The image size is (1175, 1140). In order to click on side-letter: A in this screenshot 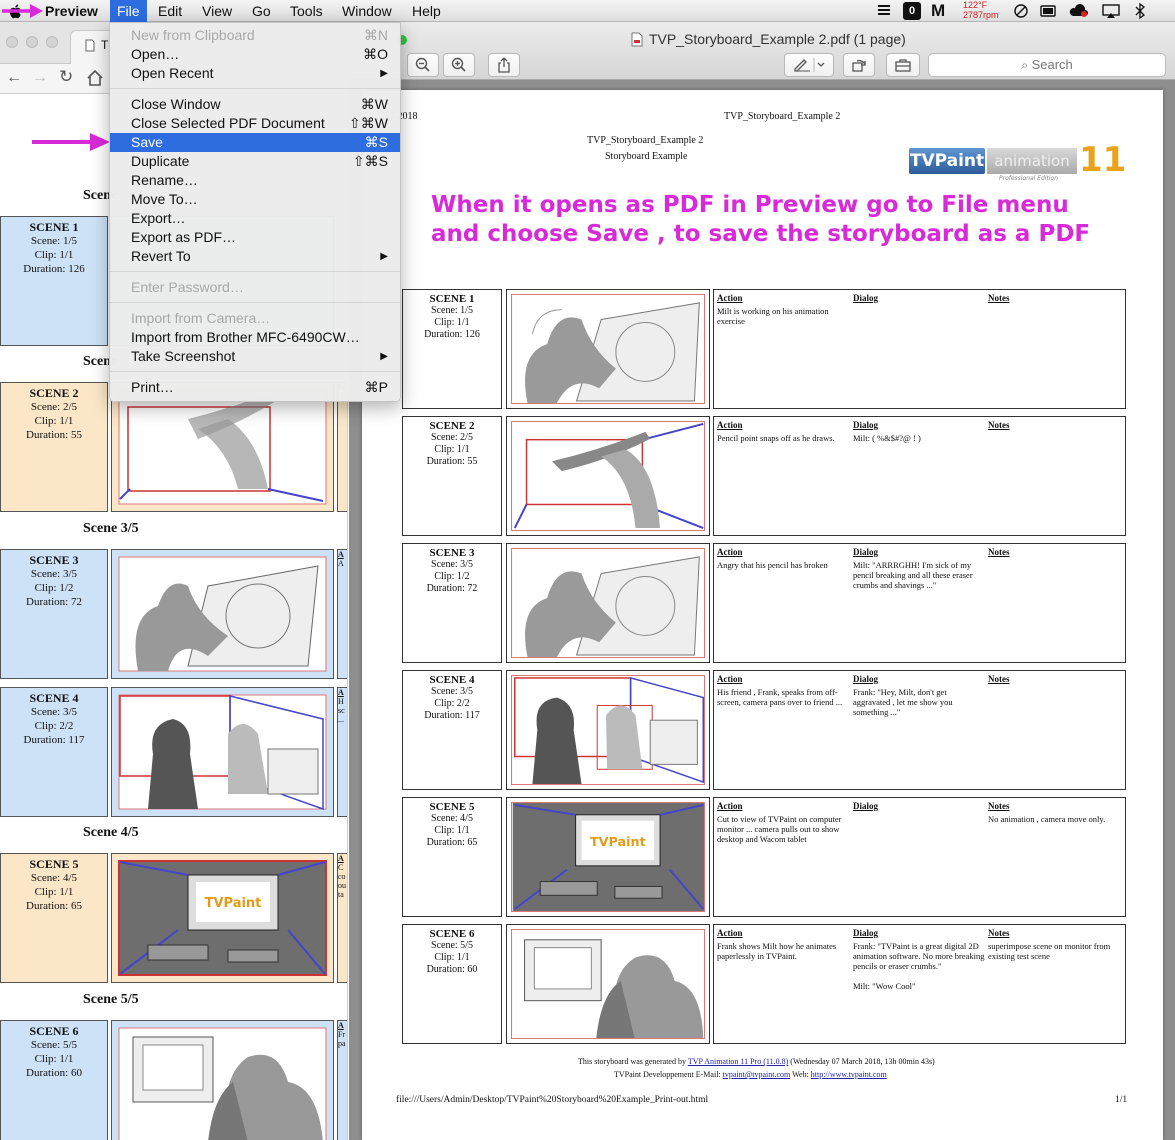, I will do `click(341, 692)`.